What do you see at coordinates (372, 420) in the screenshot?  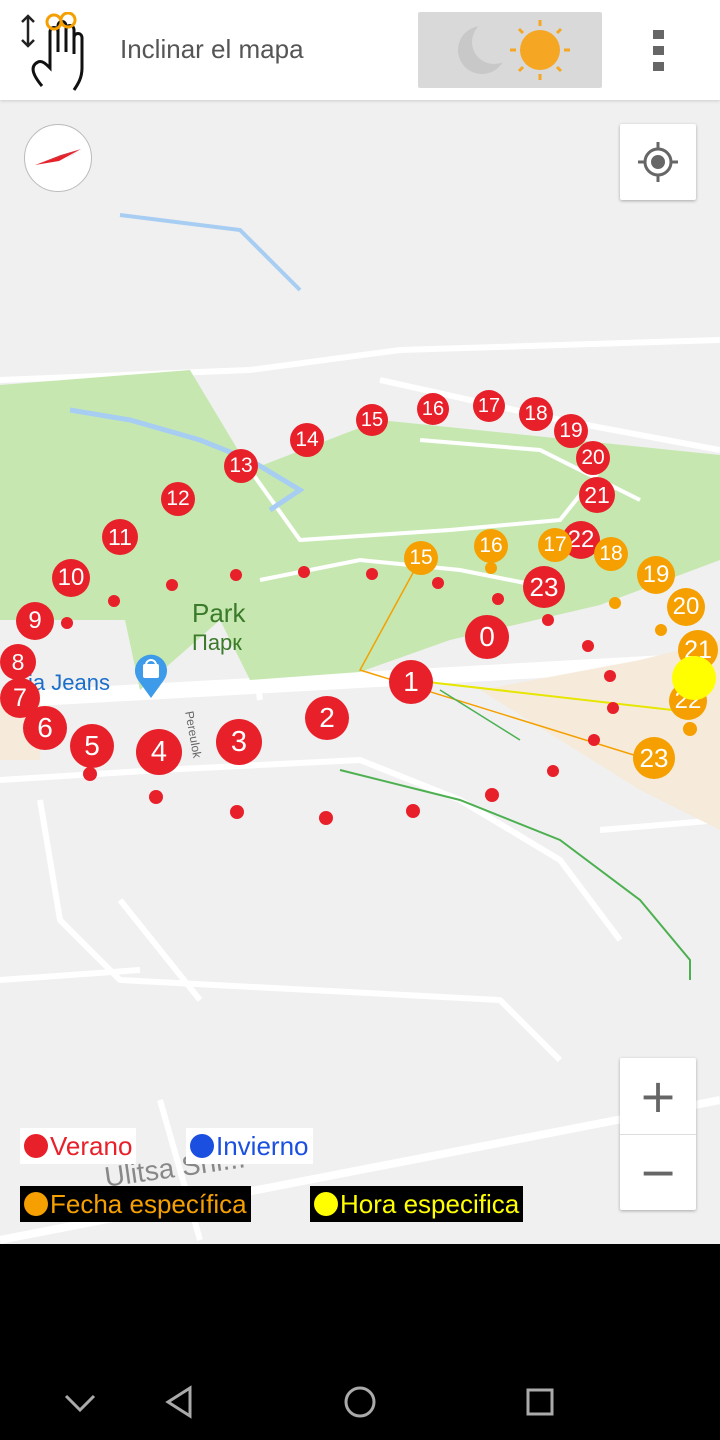 I see `summer-hour-marker-15: 15` at bounding box center [372, 420].